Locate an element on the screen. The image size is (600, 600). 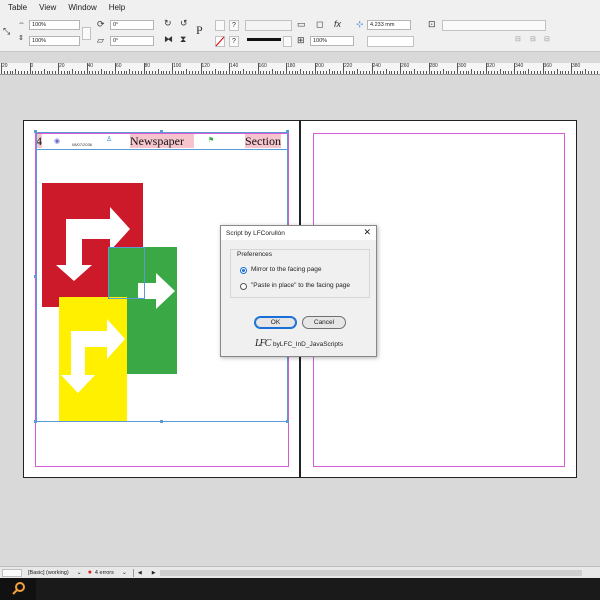
cancel-button: Cancel is located at coordinates (324, 322).